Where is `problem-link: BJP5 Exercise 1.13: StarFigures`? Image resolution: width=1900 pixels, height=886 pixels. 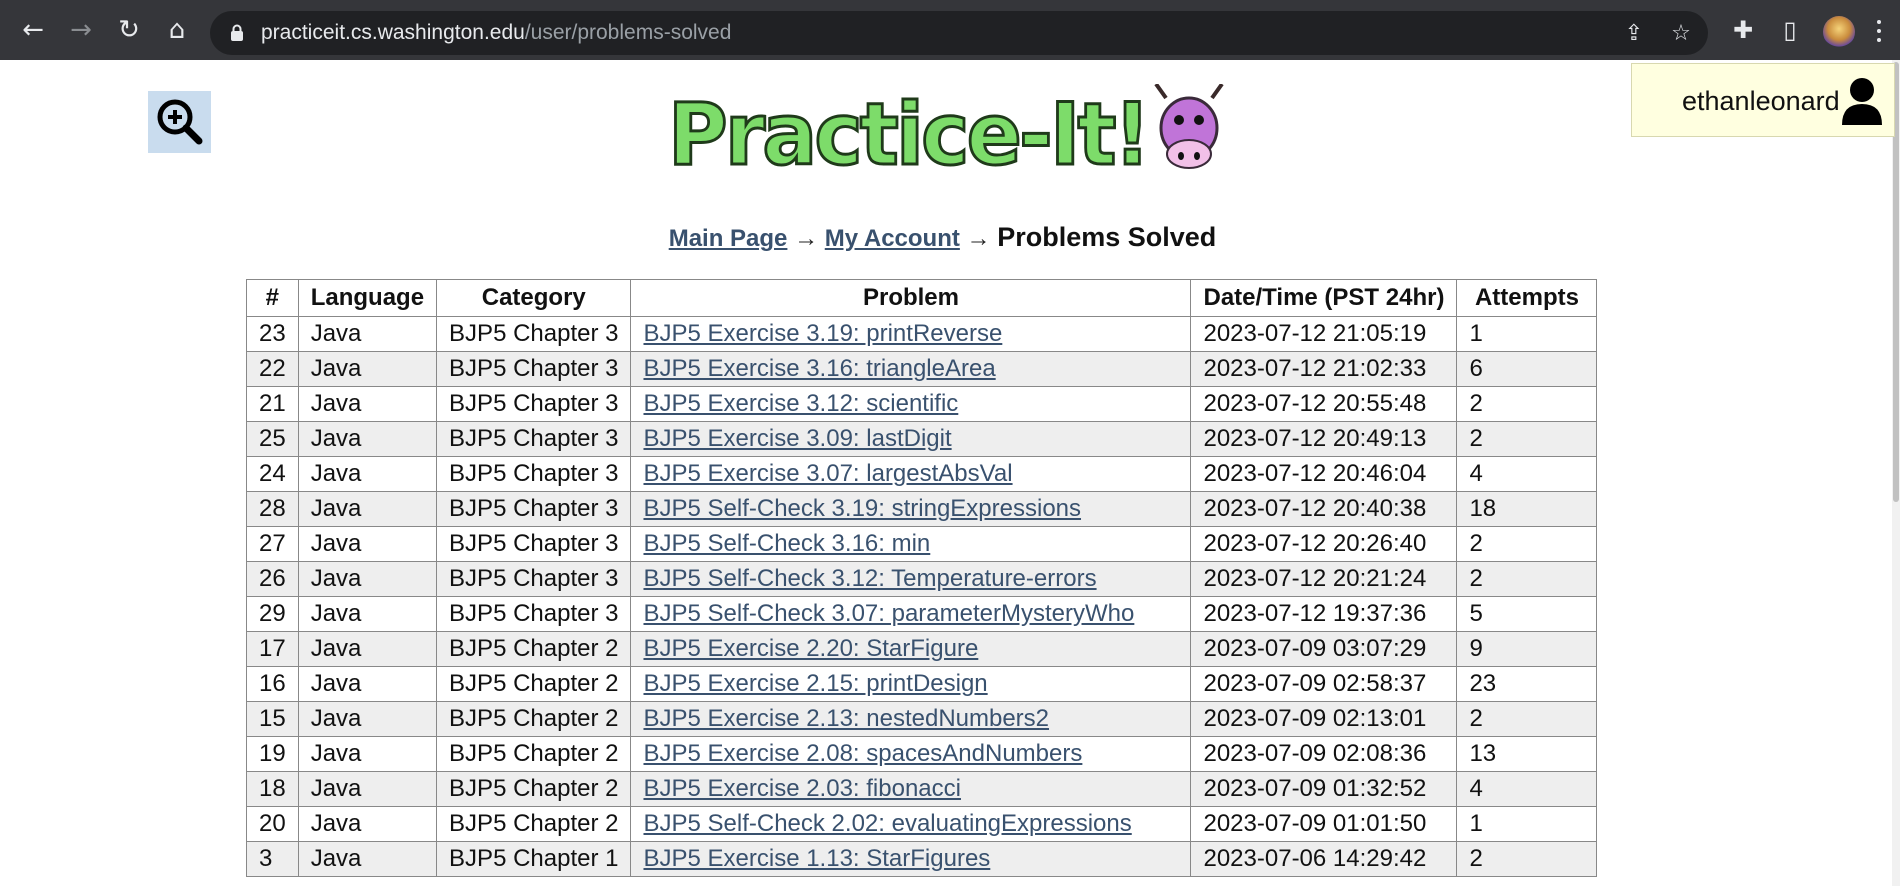 problem-link: BJP5 Exercise 1.13: StarFigures is located at coordinates (816, 858).